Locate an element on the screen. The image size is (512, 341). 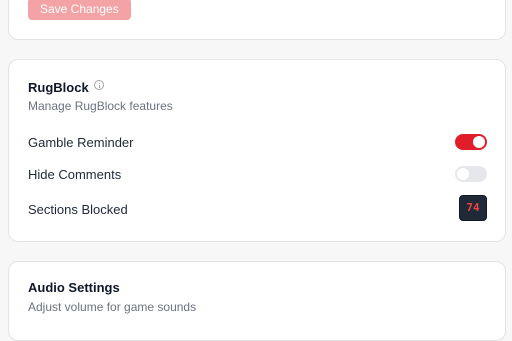
info-icon is located at coordinates (99, 85).